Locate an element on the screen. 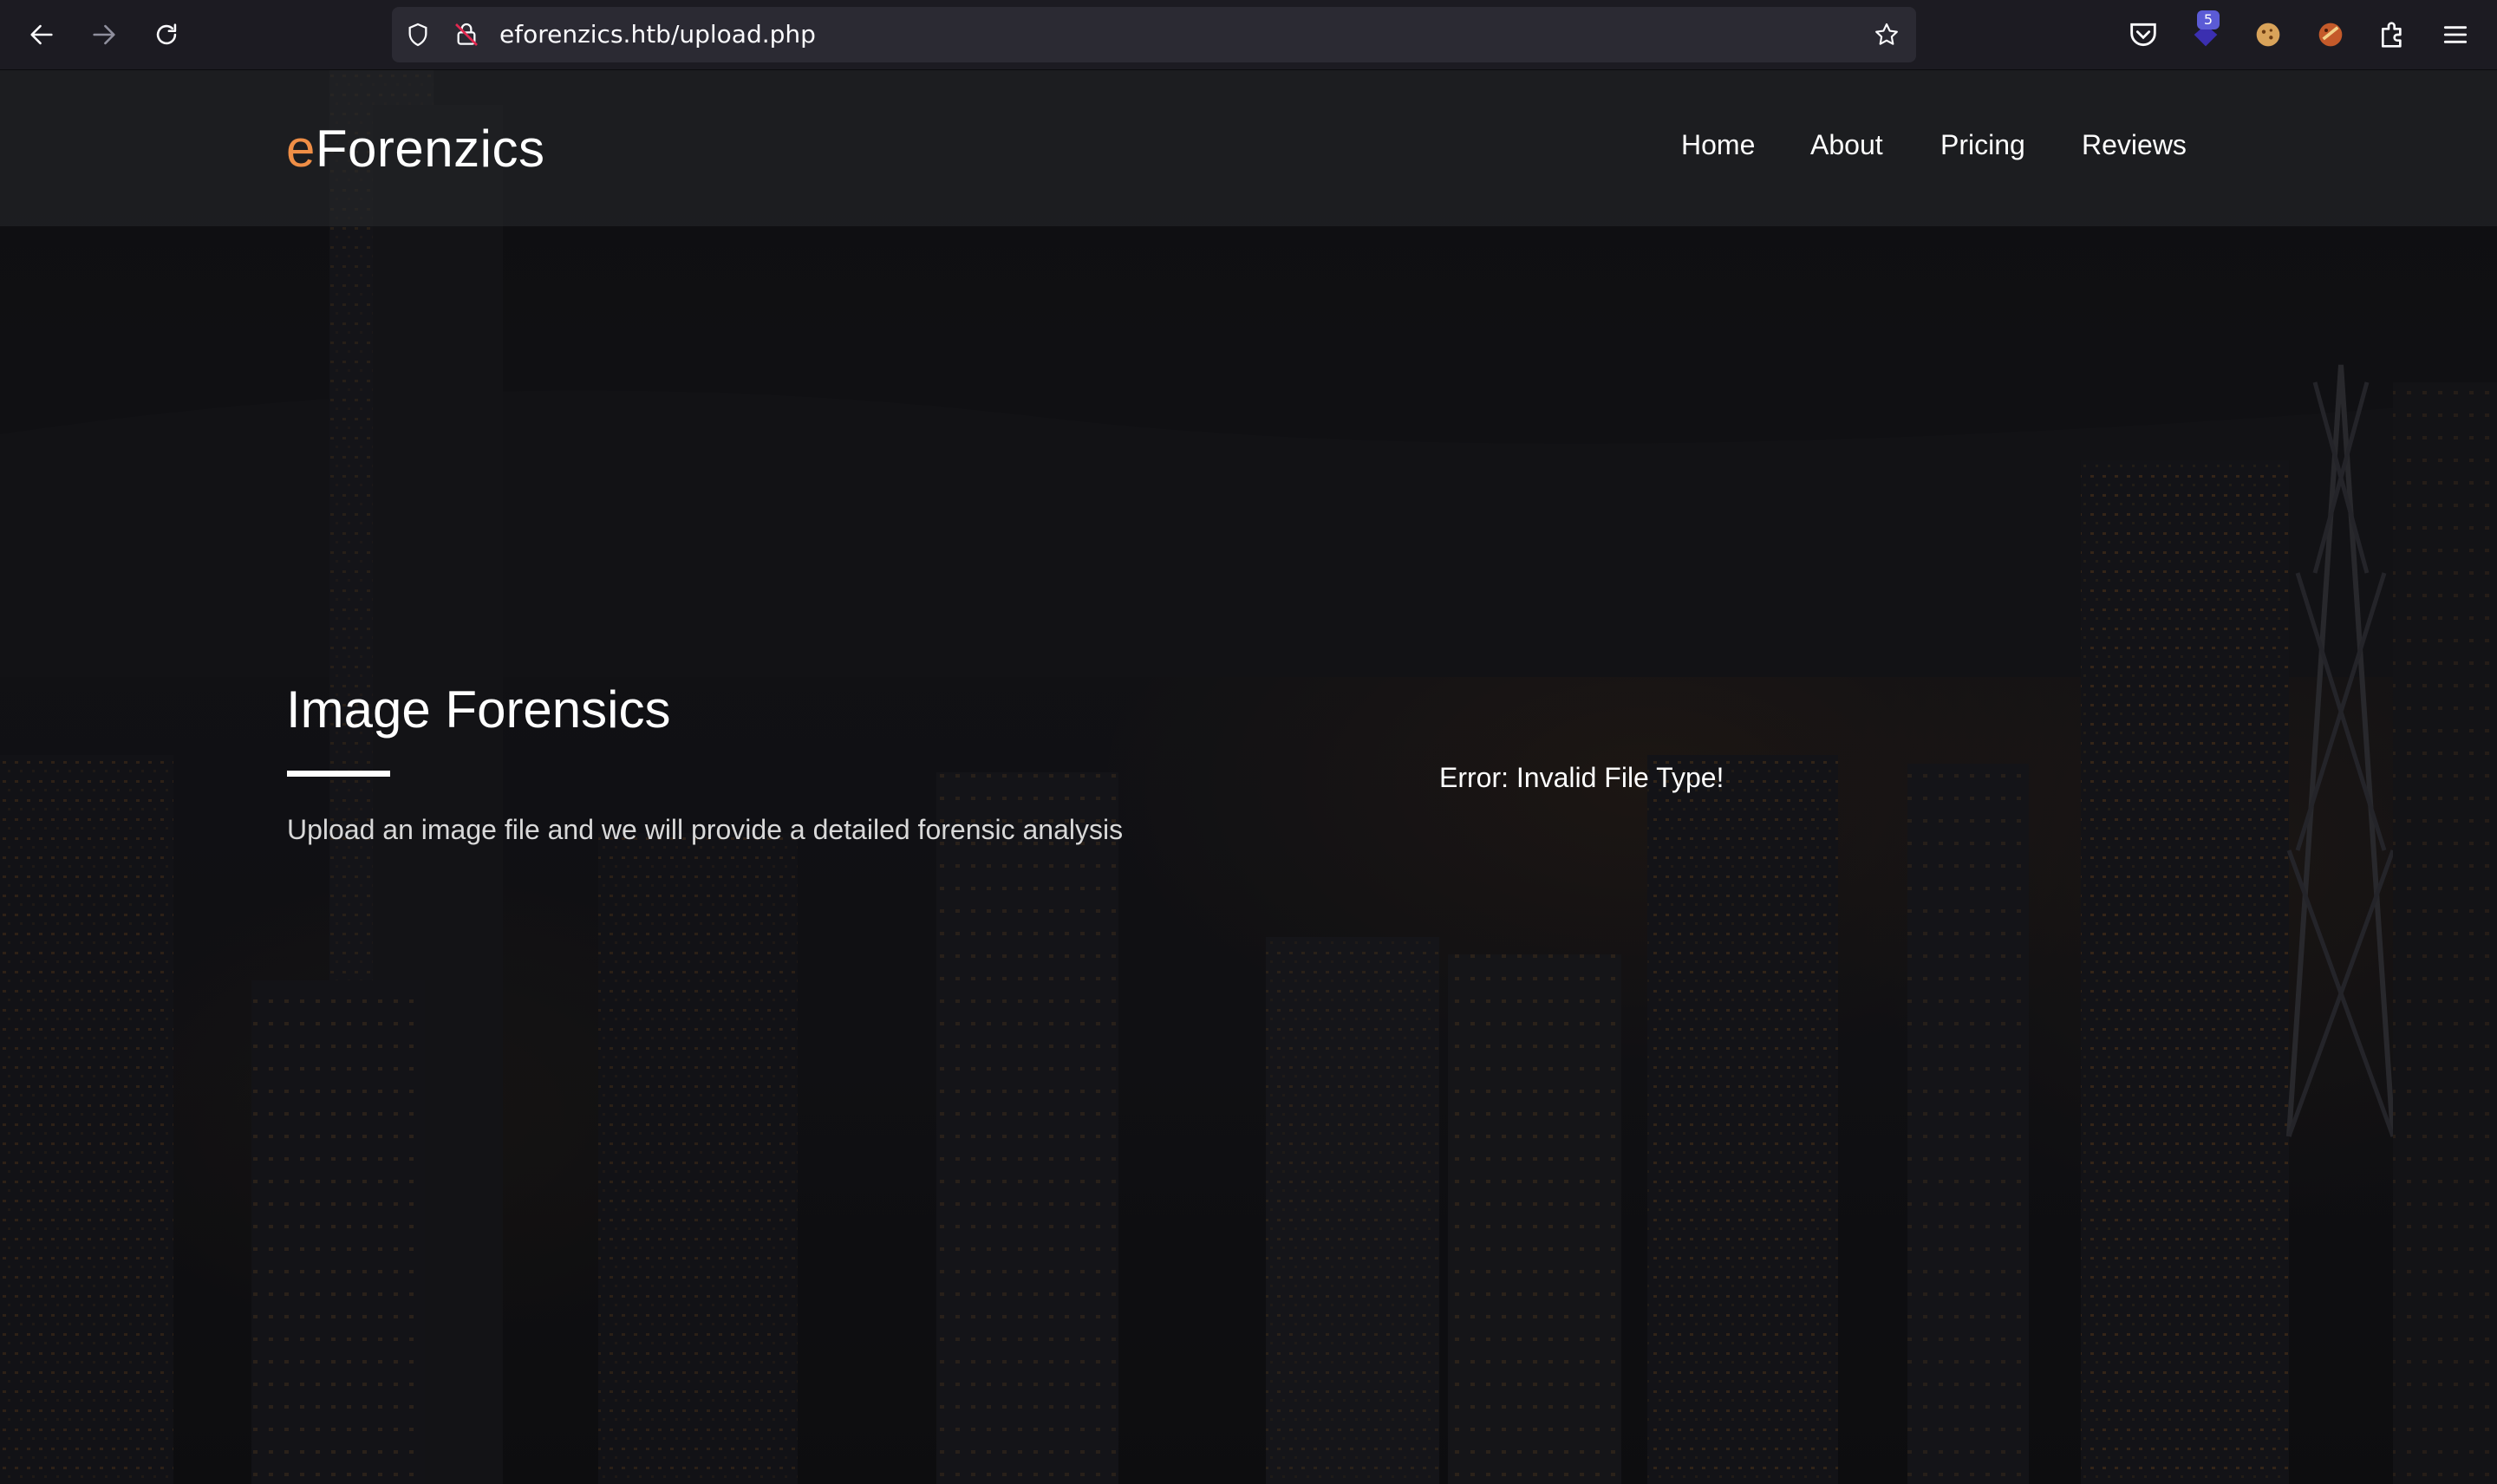 Image resolution: width=2497 pixels, height=1484 pixels. forward-button is located at coordinates (104, 35).